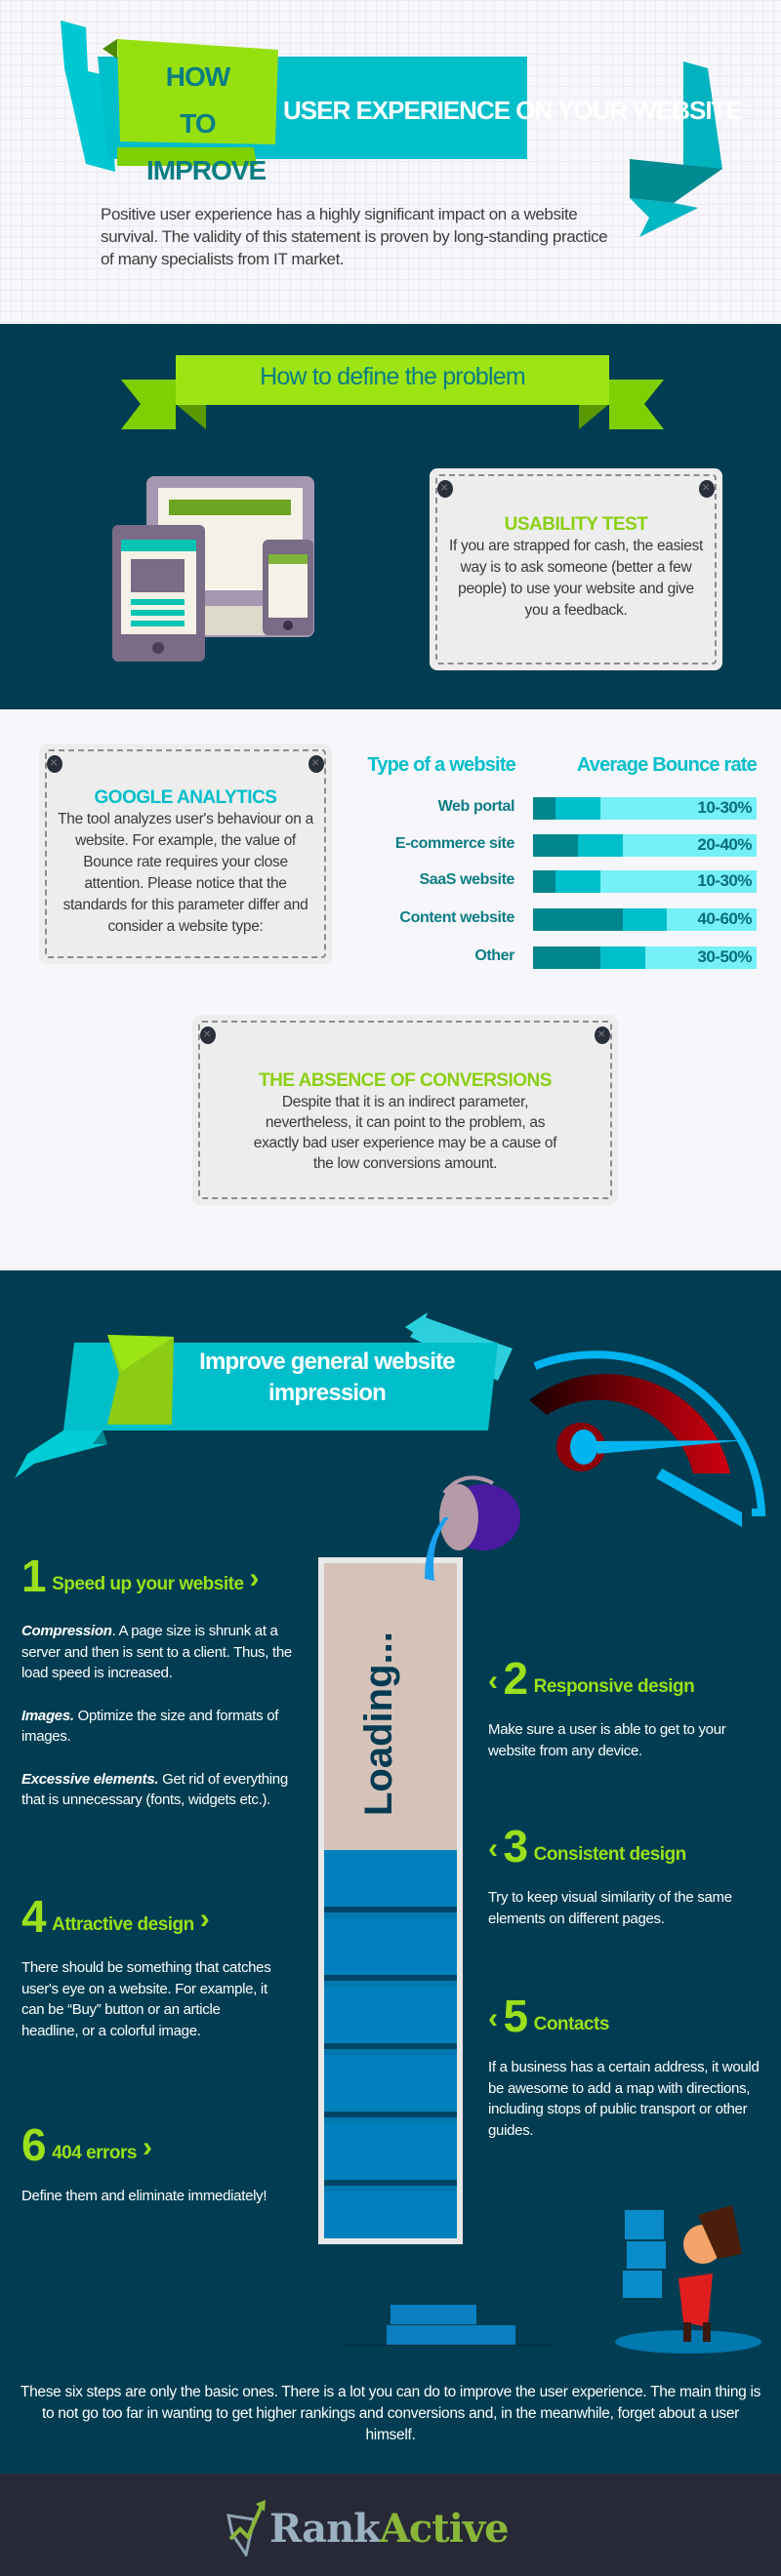 The height and width of the screenshot is (2576, 781). Describe the element at coordinates (213, 569) in the screenshot. I see `devices-illustration` at that location.